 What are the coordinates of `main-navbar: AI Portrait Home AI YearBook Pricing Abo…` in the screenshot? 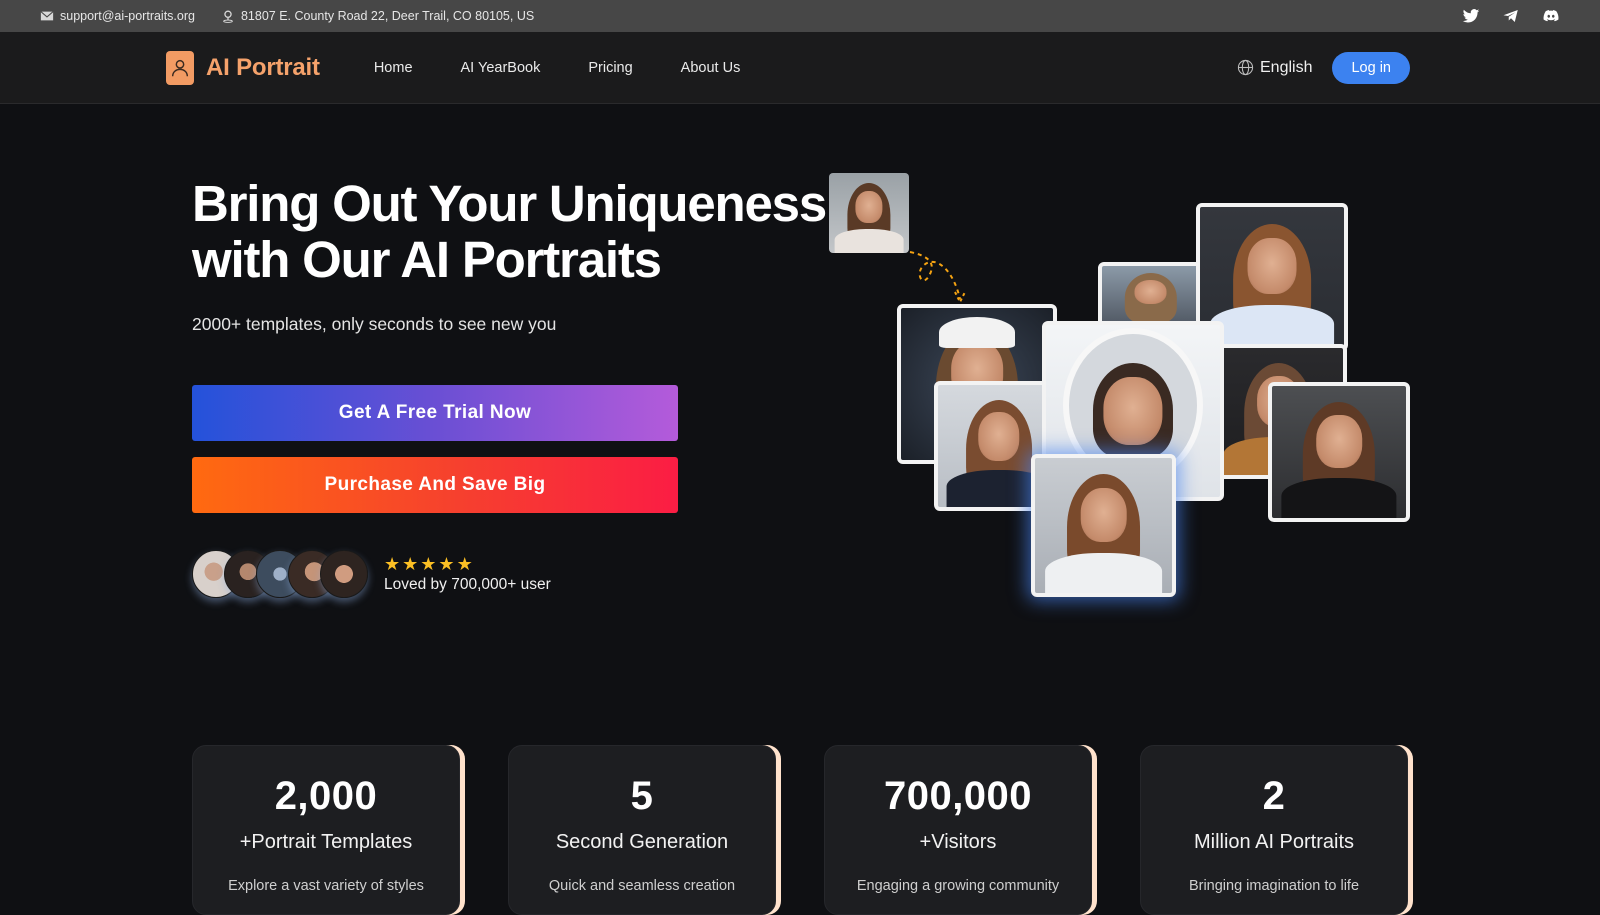 It's located at (800, 68).